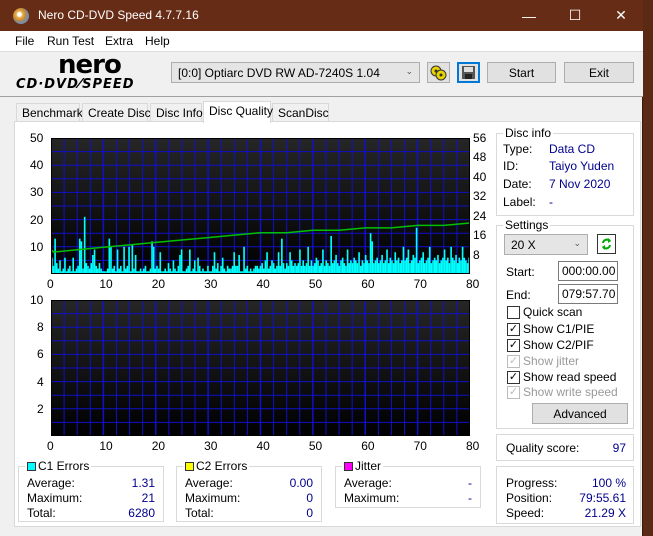  What do you see at coordinates (528, 133) in the screenshot?
I see `disc-info-title: Disc info` at bounding box center [528, 133].